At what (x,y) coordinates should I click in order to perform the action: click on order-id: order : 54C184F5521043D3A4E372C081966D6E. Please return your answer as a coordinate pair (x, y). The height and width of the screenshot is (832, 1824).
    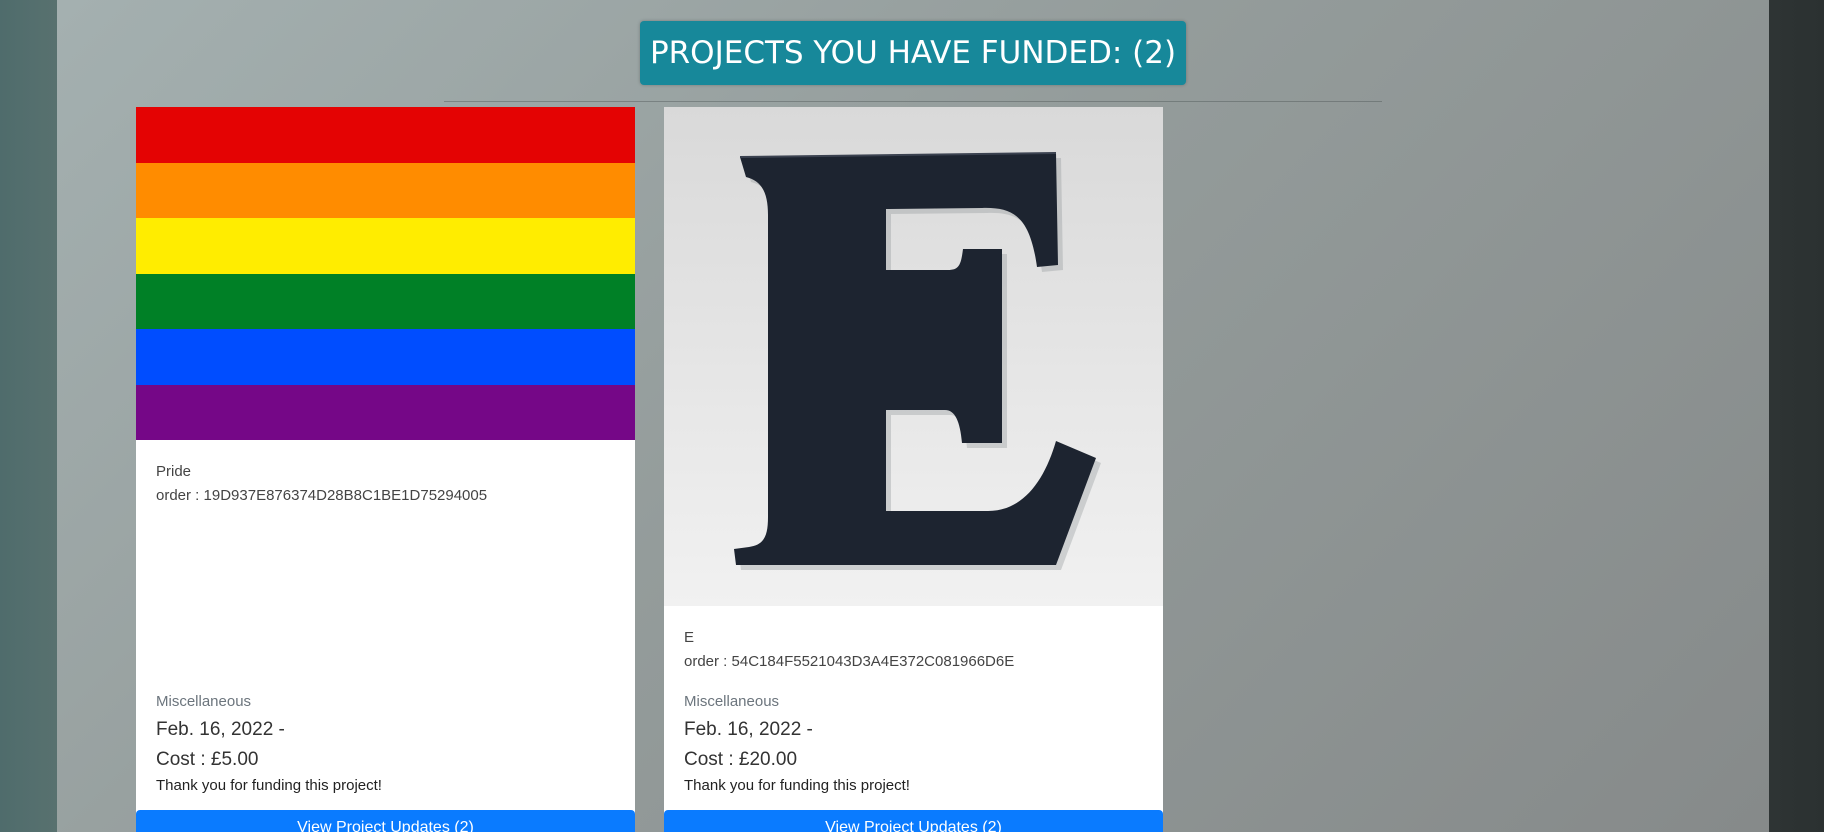
    Looking at the image, I should click on (849, 661).